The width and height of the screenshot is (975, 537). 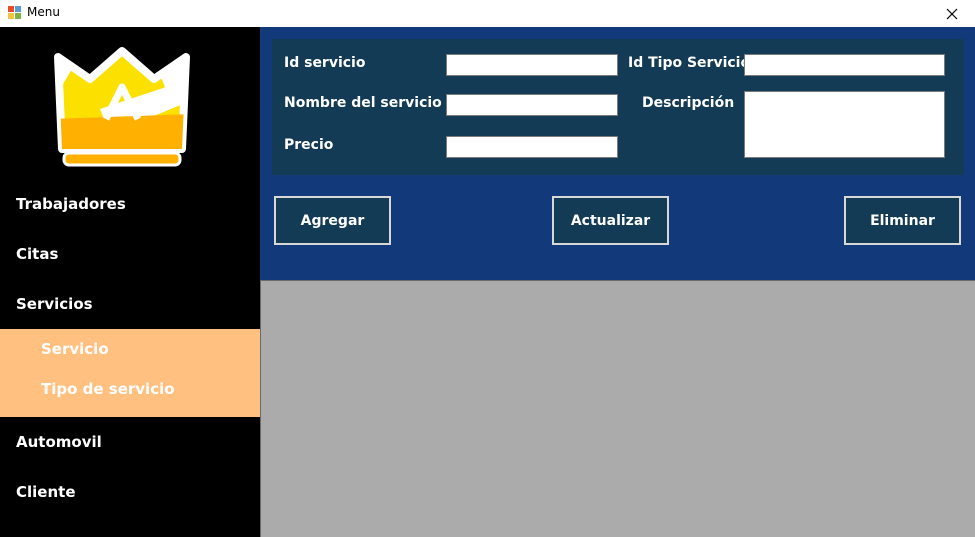 I want to click on sidebar-item-servicios: Servicios, so click(x=130, y=304).